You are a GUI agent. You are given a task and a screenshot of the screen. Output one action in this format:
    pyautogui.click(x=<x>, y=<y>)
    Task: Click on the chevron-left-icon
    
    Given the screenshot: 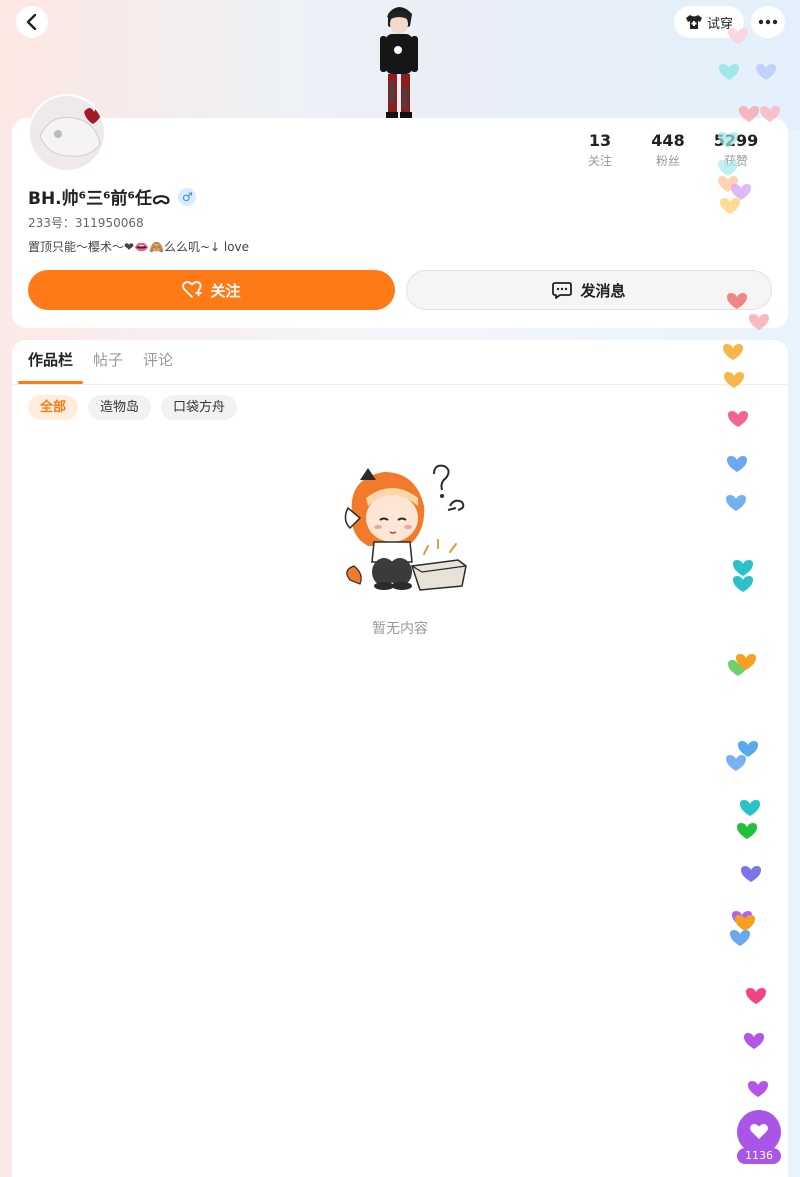 What is the action you would take?
    pyautogui.click(x=31, y=22)
    